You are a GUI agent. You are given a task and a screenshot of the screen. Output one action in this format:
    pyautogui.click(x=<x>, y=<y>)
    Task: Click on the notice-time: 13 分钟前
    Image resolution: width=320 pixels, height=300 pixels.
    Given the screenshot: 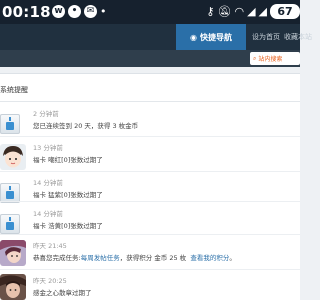 What is the action you would take?
    pyautogui.click(x=48, y=148)
    